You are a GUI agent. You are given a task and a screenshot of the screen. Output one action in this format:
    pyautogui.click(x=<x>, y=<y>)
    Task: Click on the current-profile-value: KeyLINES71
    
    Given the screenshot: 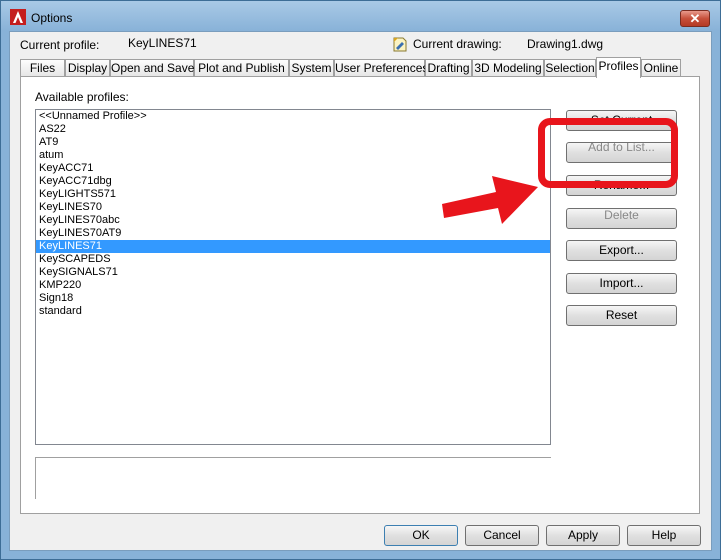 What is the action you would take?
    pyautogui.click(x=162, y=43)
    